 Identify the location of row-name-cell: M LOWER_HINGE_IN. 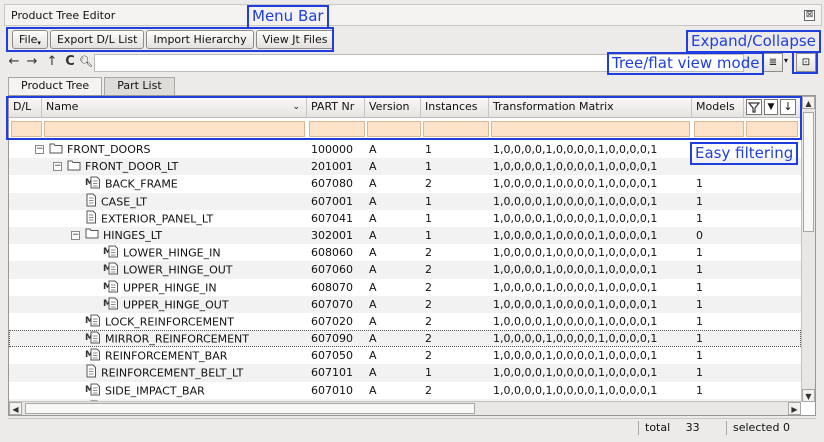
(204, 252).